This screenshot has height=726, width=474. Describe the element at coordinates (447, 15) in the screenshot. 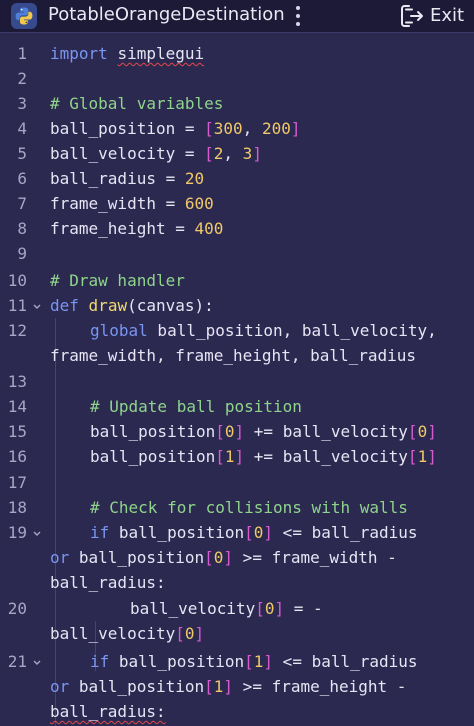

I see `exit-label: Exit` at that location.